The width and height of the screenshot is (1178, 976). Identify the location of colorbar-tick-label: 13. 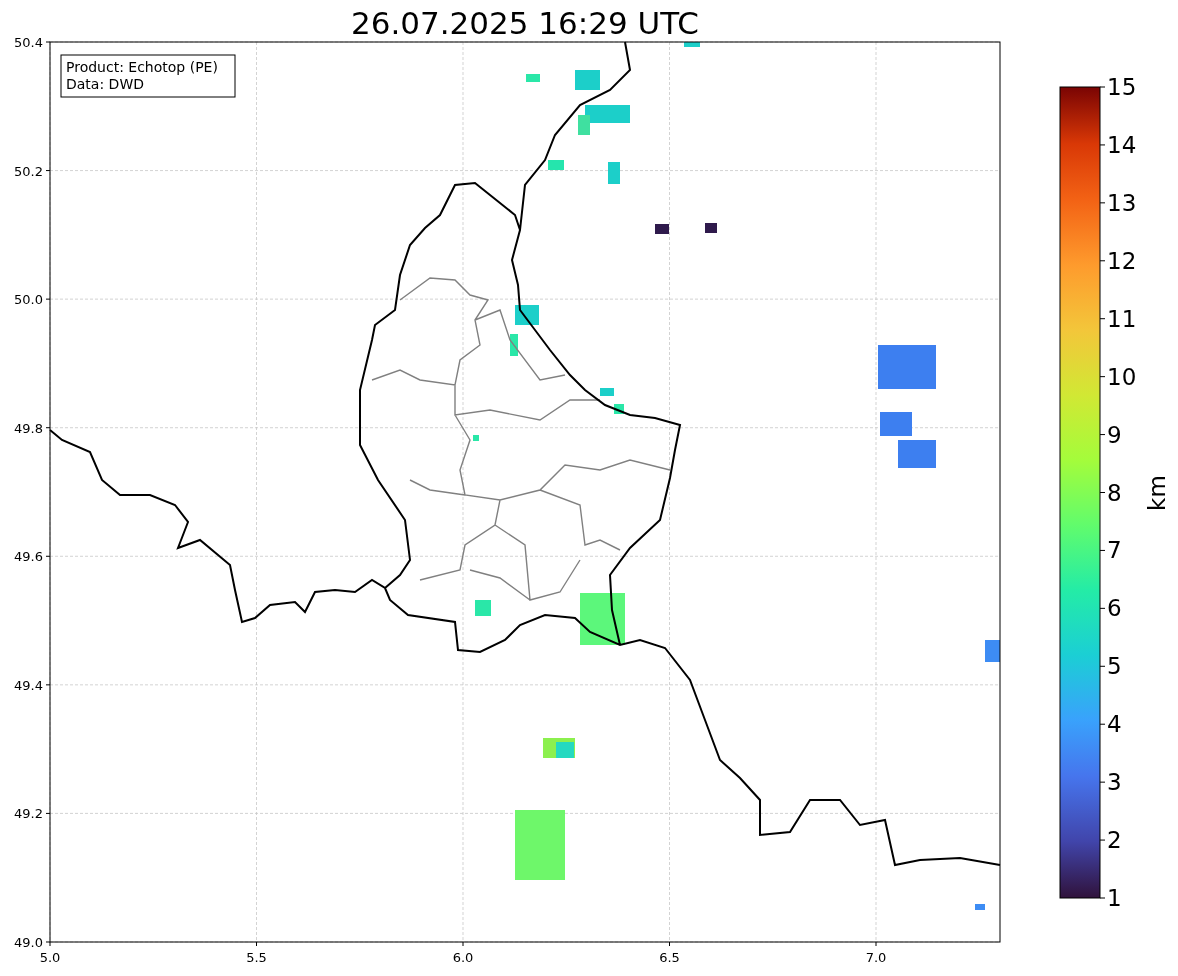
(1122, 202).